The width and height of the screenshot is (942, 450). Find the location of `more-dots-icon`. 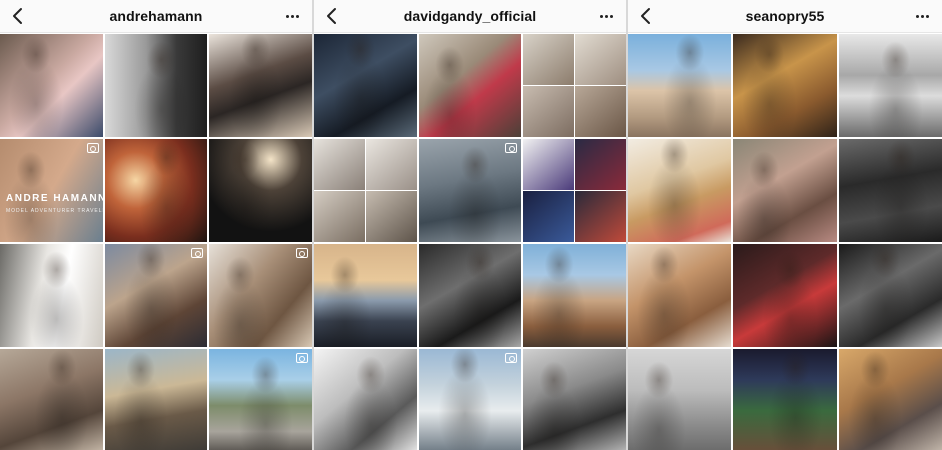

more-dots-icon is located at coordinates (922, 16).